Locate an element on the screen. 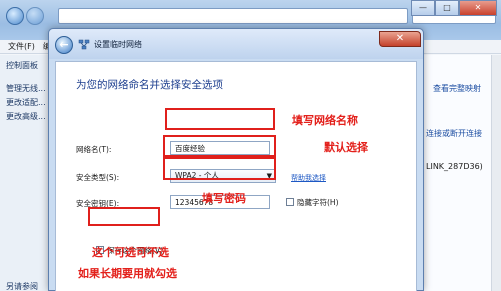 The width and height of the screenshot is (501, 291). explorer-window-buttons: — □ ✕ is located at coordinates (454, 8).